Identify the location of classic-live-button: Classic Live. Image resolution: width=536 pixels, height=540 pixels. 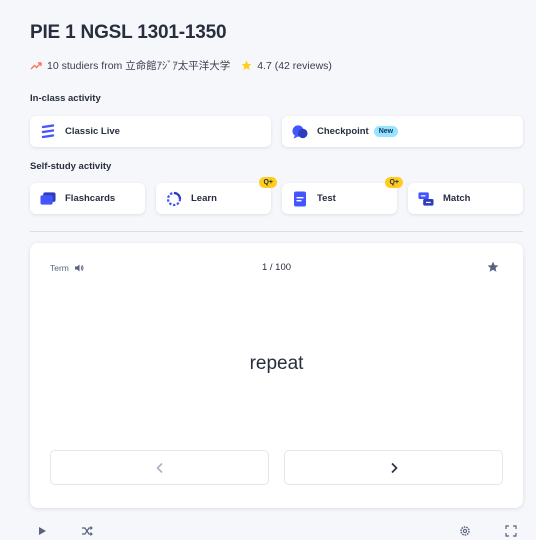
(150, 131).